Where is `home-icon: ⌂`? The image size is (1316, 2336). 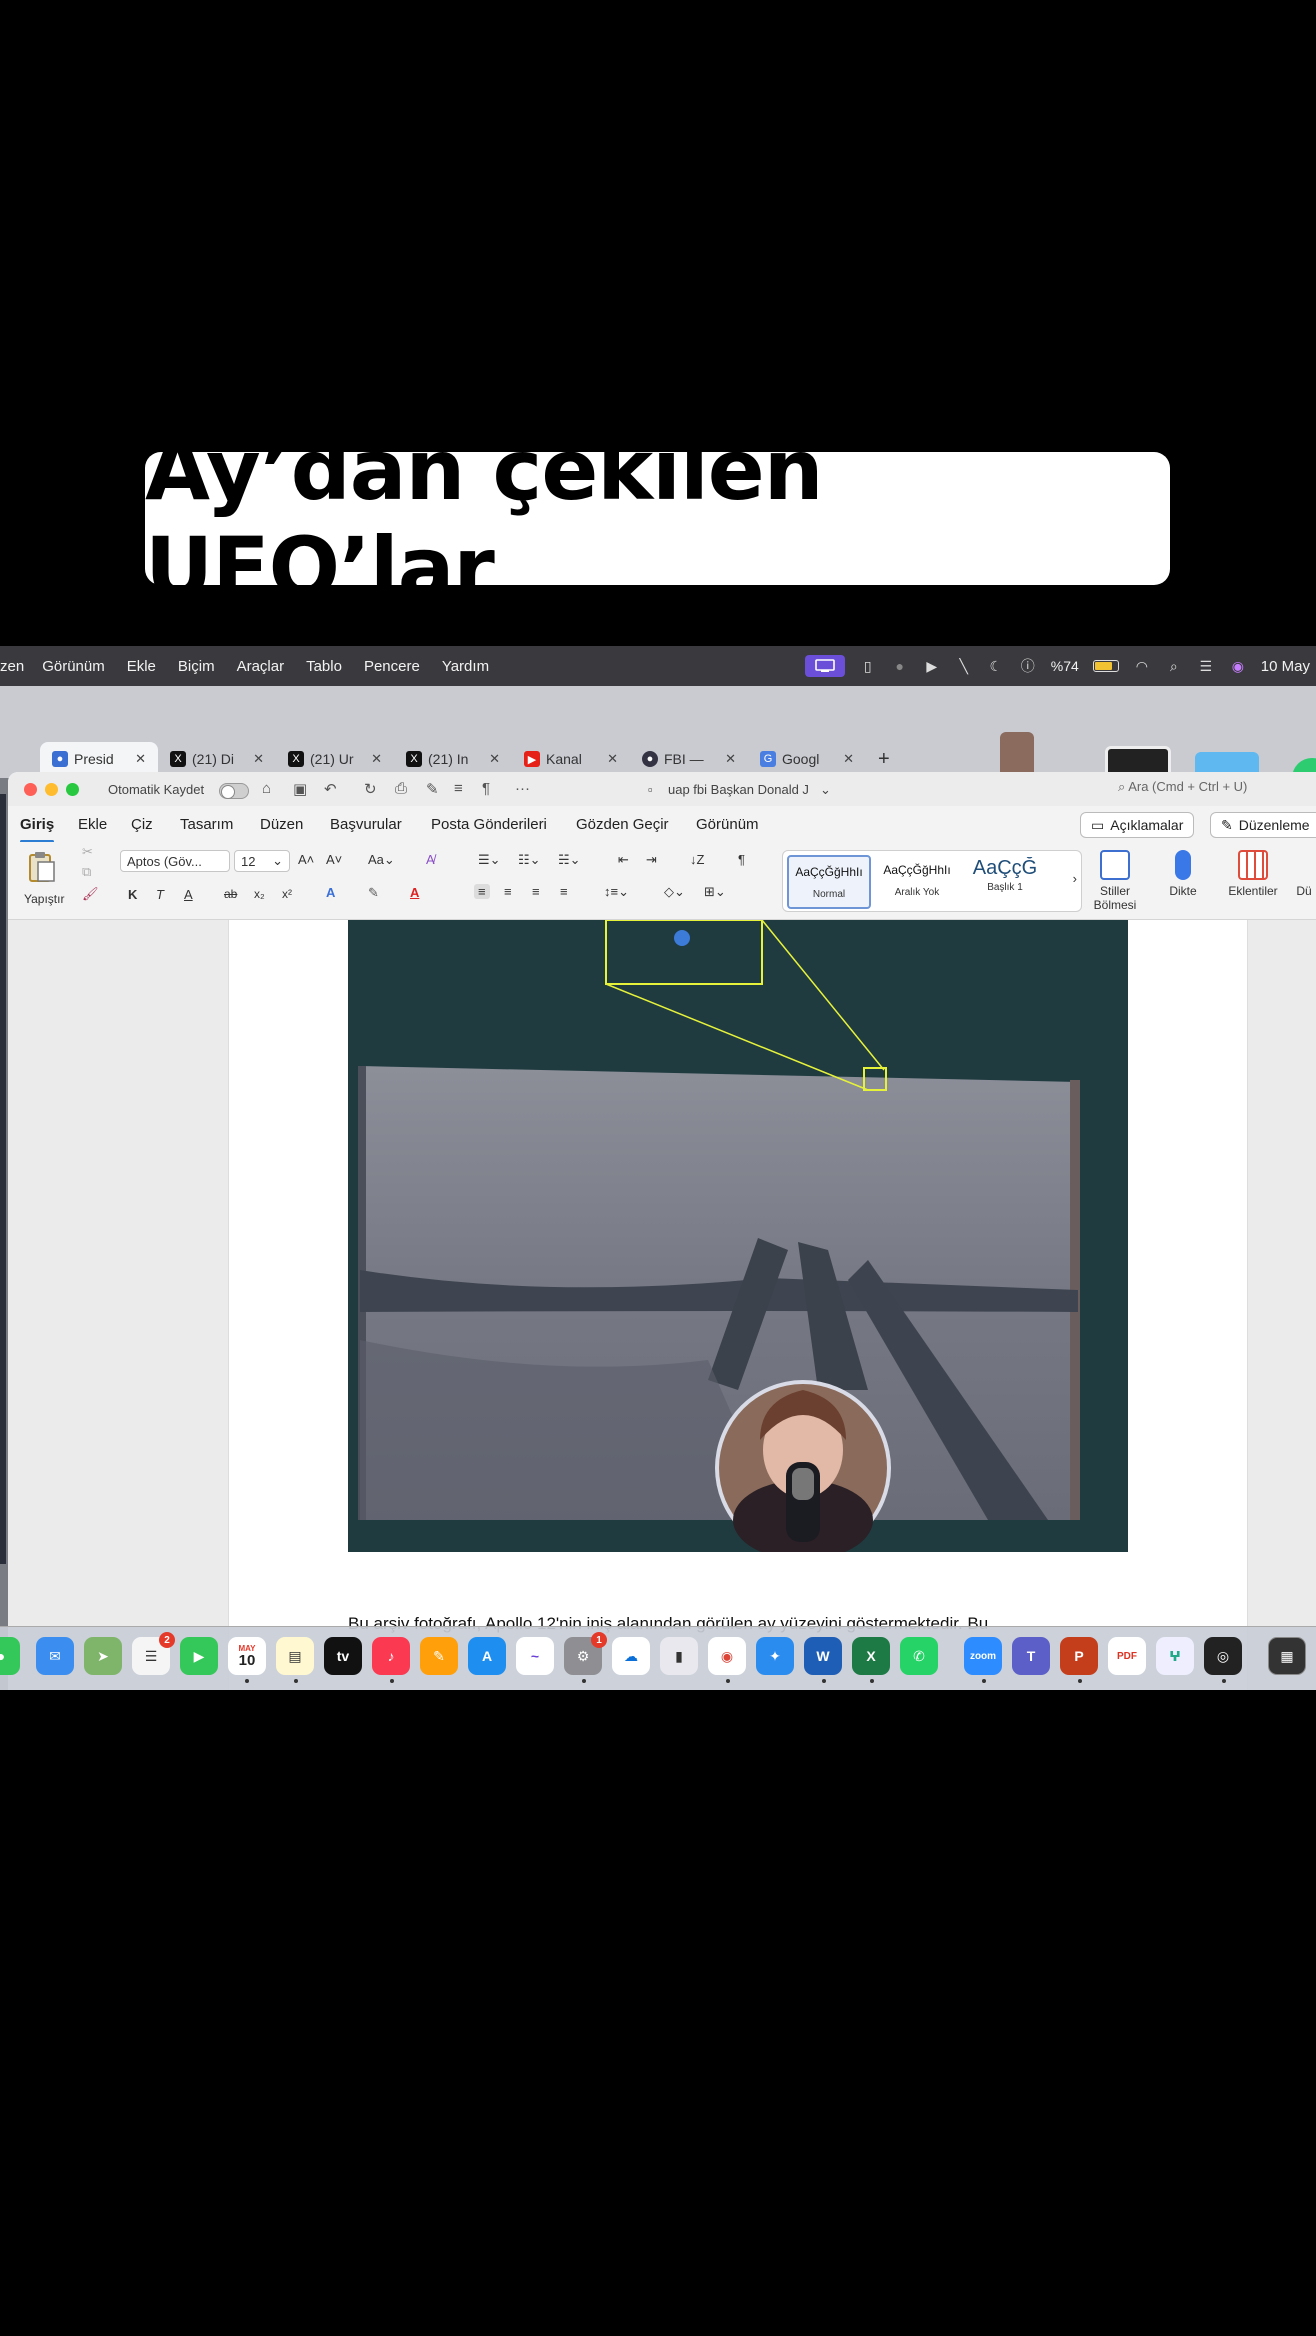 home-icon: ⌂ is located at coordinates (266, 788).